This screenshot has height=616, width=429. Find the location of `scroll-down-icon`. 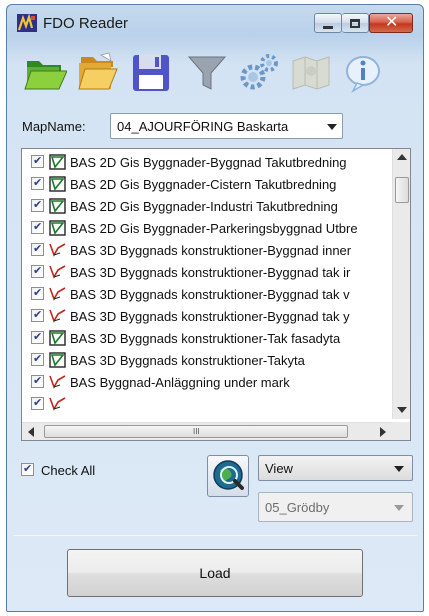

scroll-down-icon is located at coordinates (402, 410).